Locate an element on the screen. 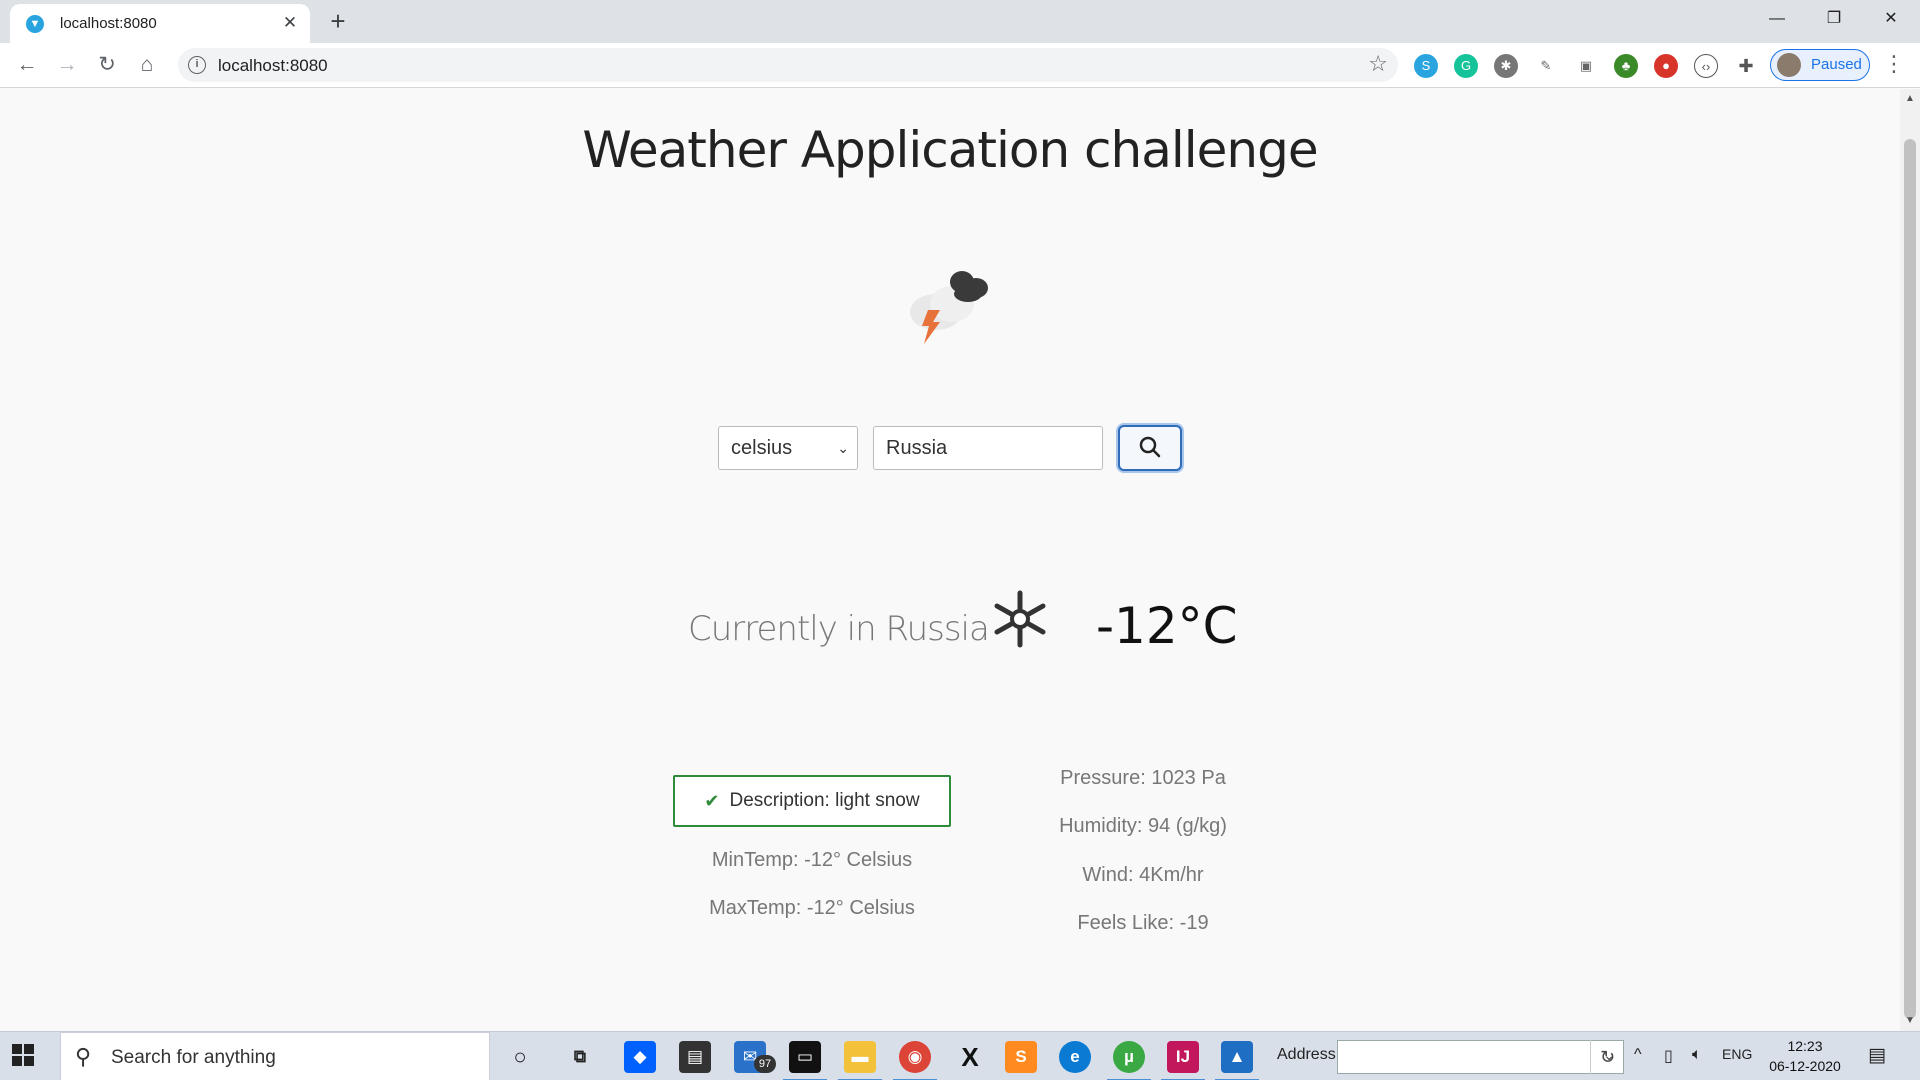  unit-select: celsius ⌄ is located at coordinates (788, 448).